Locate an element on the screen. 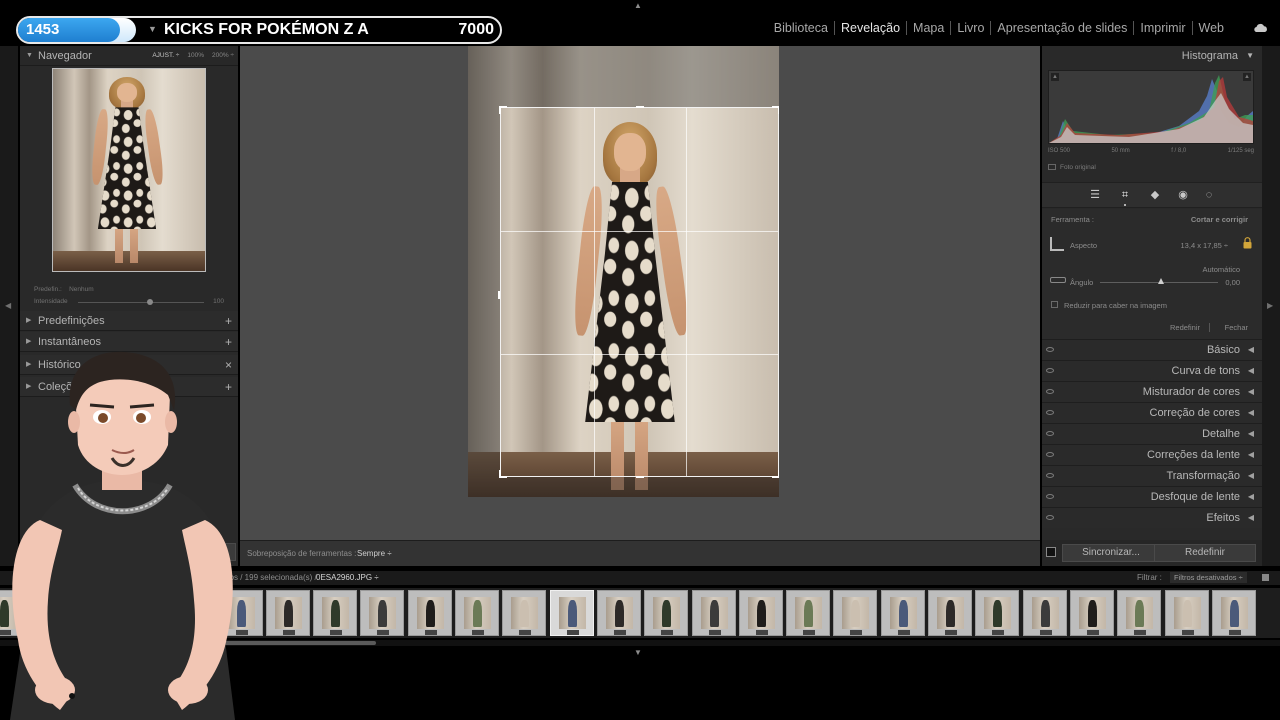 The width and height of the screenshot is (1280, 720). module-slideshow: Apresentação de slides is located at coordinates (1061, 28).